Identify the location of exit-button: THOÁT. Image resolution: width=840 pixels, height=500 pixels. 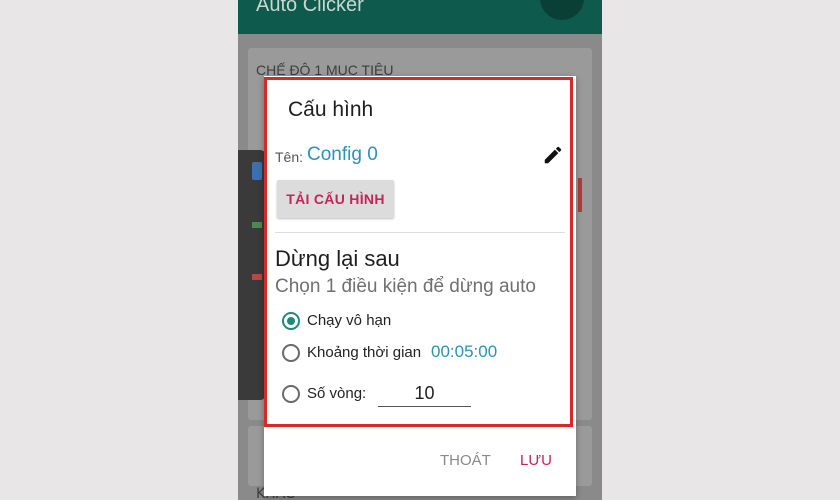
(465, 460).